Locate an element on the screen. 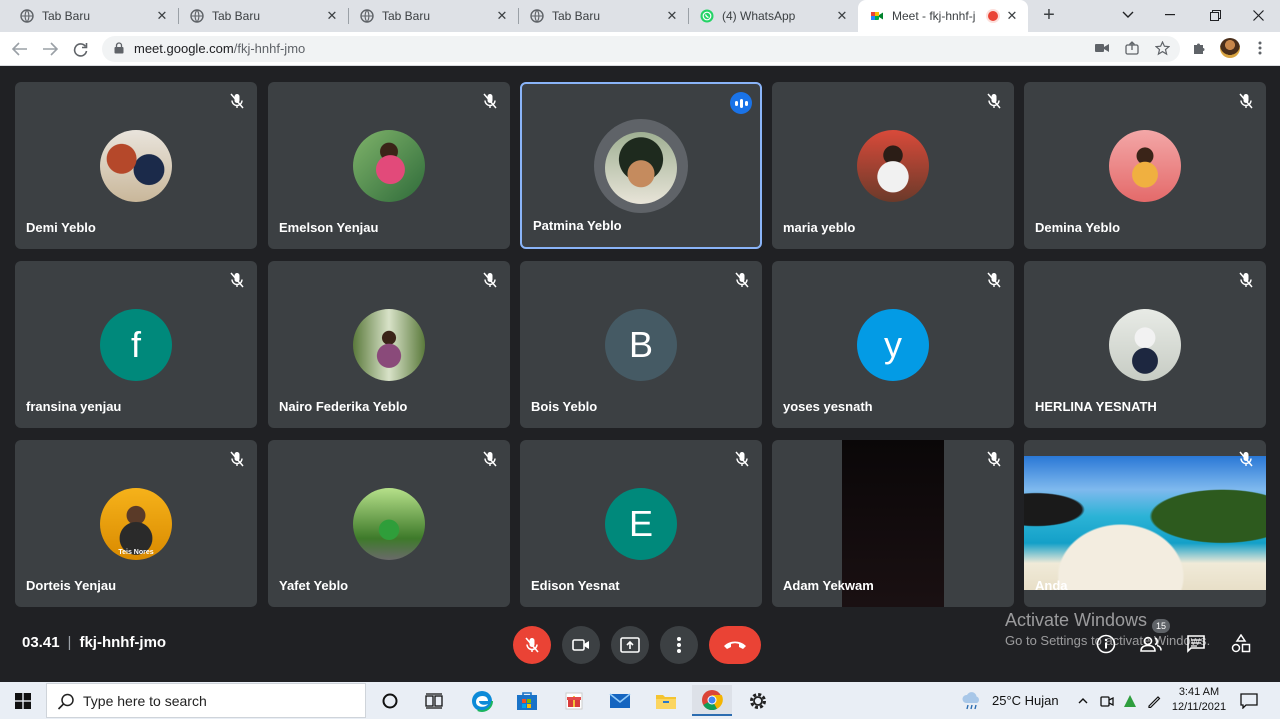  participant-tile: f fransina yenjau is located at coordinates (136, 344).